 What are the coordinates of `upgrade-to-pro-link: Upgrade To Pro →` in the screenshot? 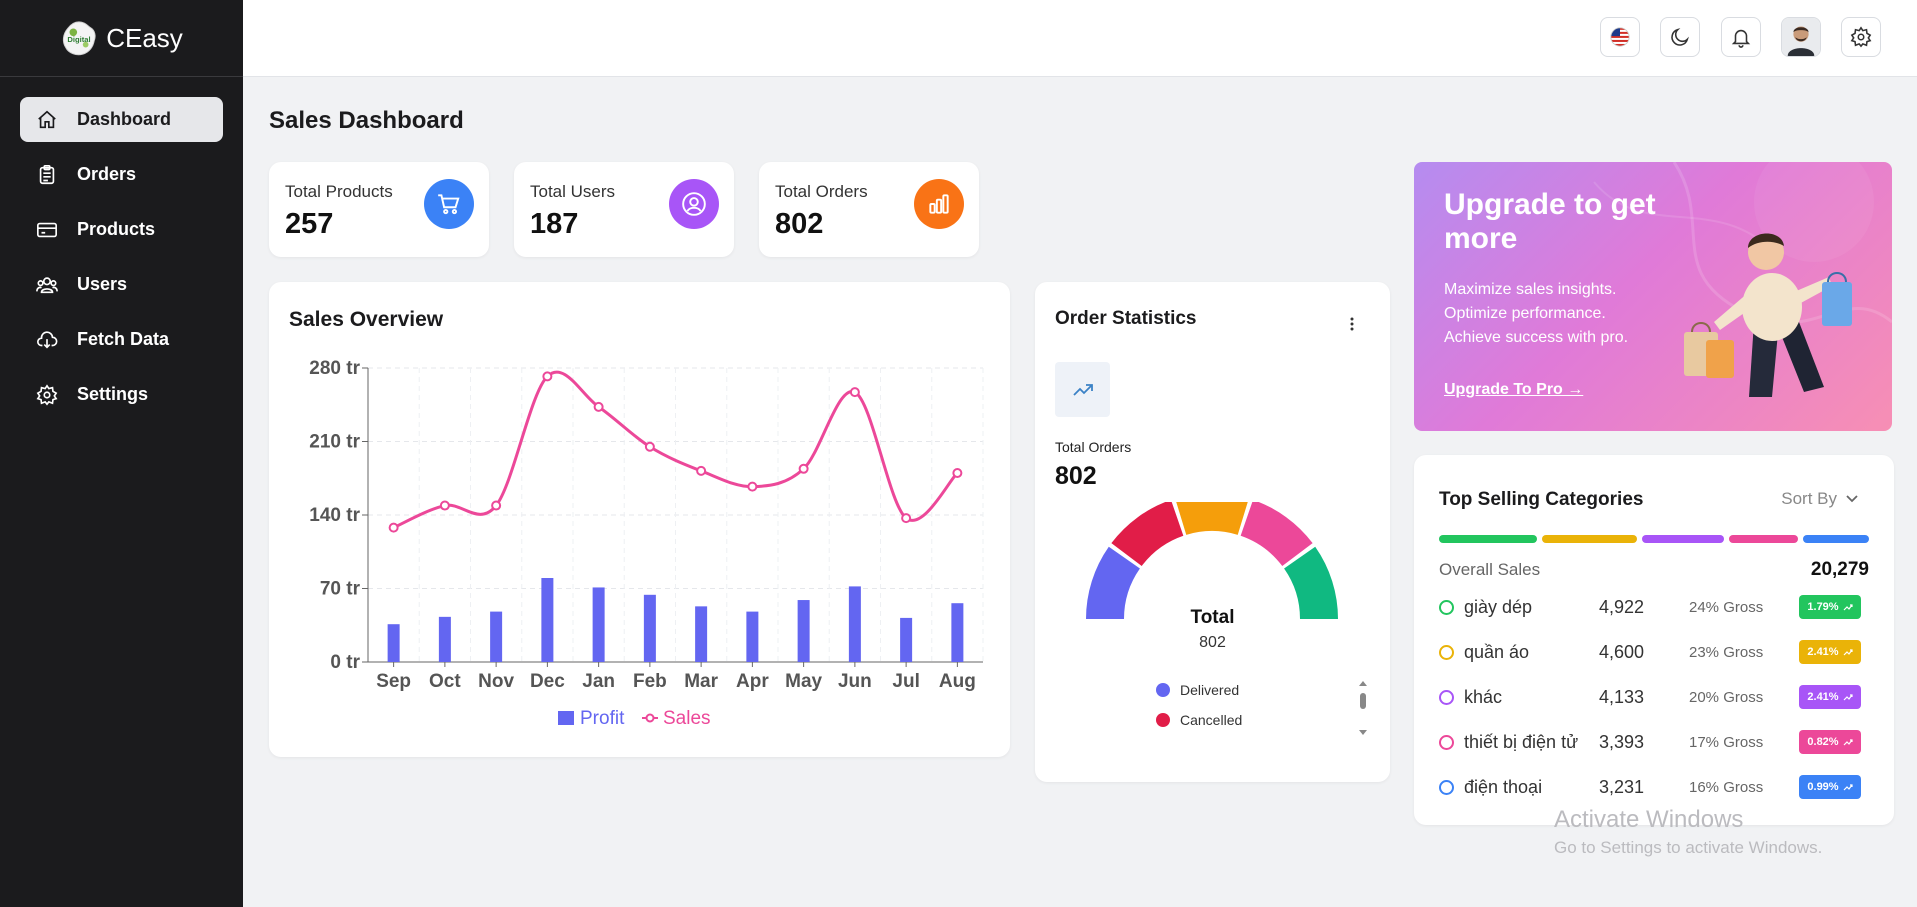 It's located at (1513, 390).